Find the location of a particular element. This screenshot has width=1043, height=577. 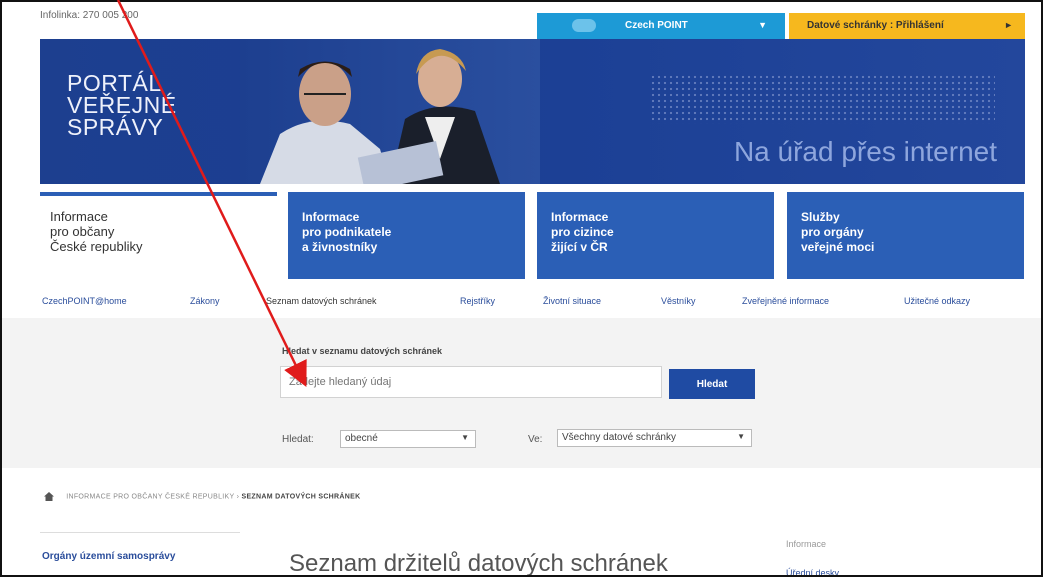

logo-line-1: PORTÁL is located at coordinates (114, 83).